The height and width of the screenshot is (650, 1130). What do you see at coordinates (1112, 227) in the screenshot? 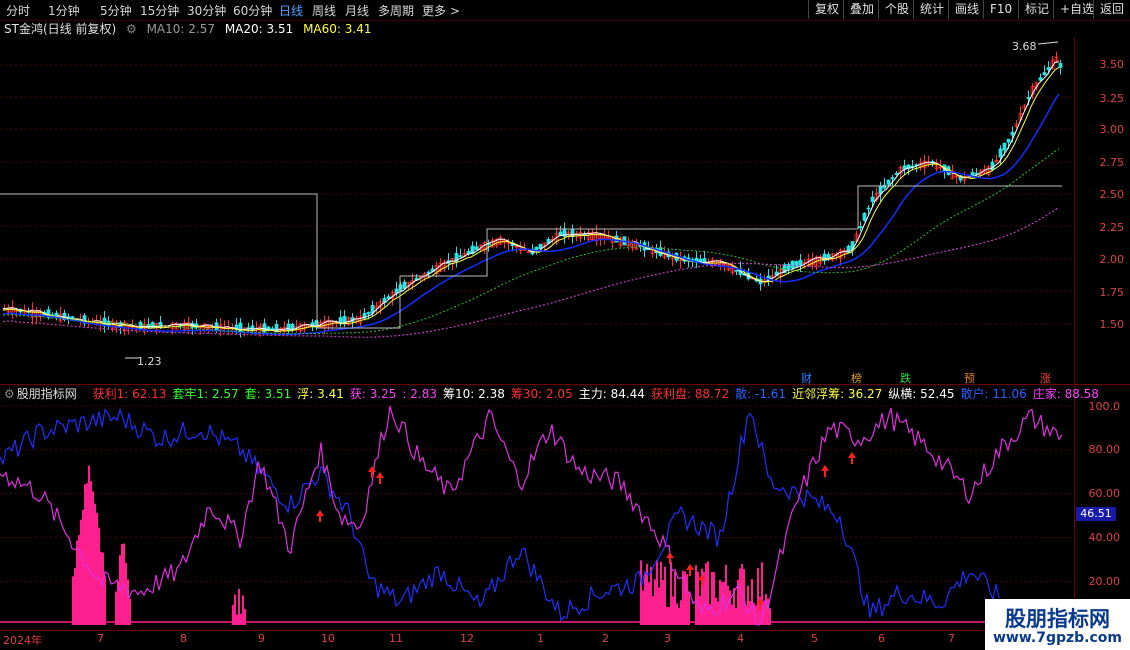
I see `price-axis-label: 2.25` at bounding box center [1112, 227].